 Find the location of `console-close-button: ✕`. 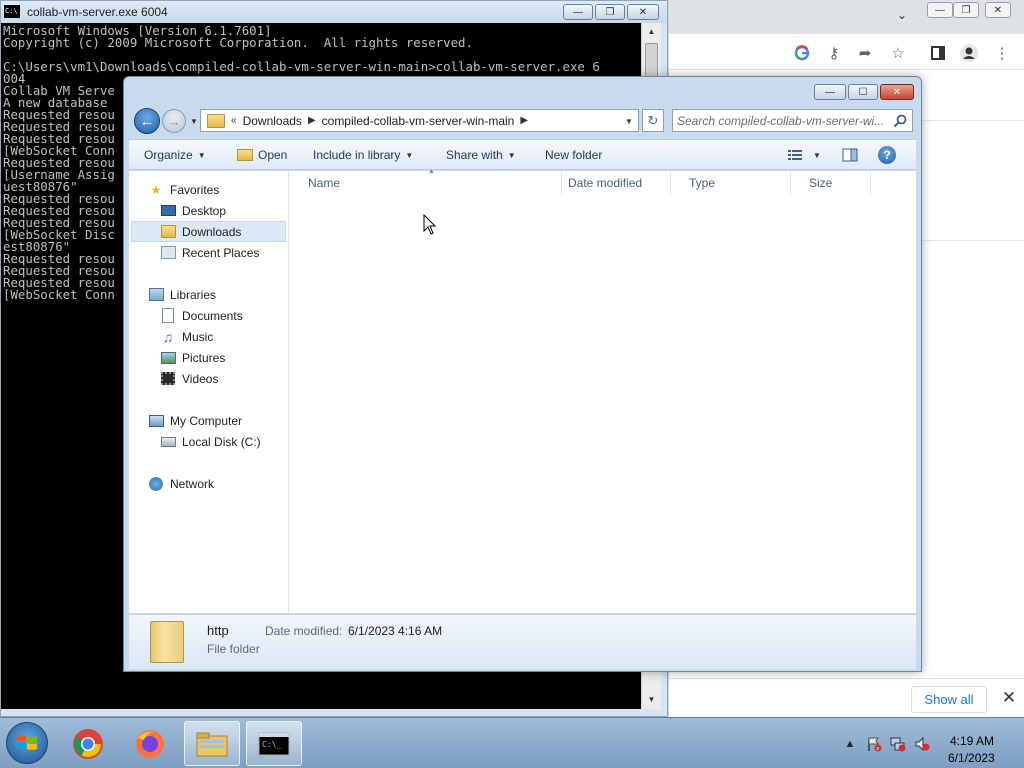

console-close-button: ✕ is located at coordinates (643, 12).